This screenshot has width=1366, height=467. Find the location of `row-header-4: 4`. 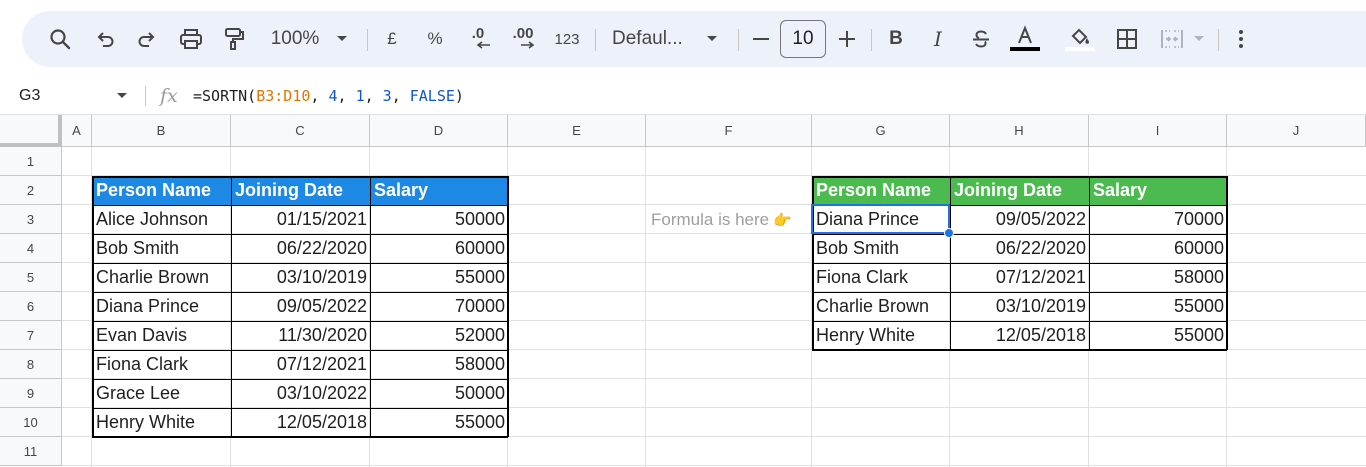

row-header-4: 4 is located at coordinates (31, 248).